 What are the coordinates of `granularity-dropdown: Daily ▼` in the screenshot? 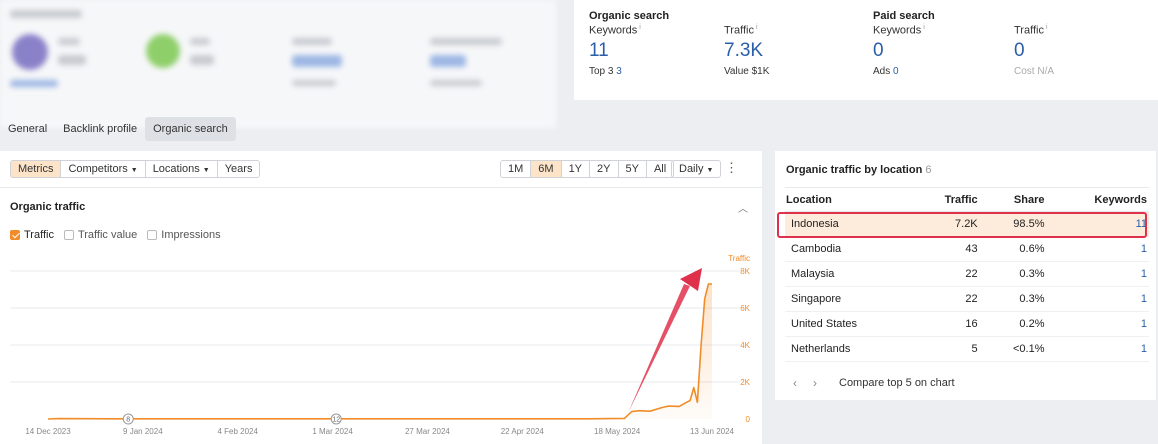 It's located at (696, 169).